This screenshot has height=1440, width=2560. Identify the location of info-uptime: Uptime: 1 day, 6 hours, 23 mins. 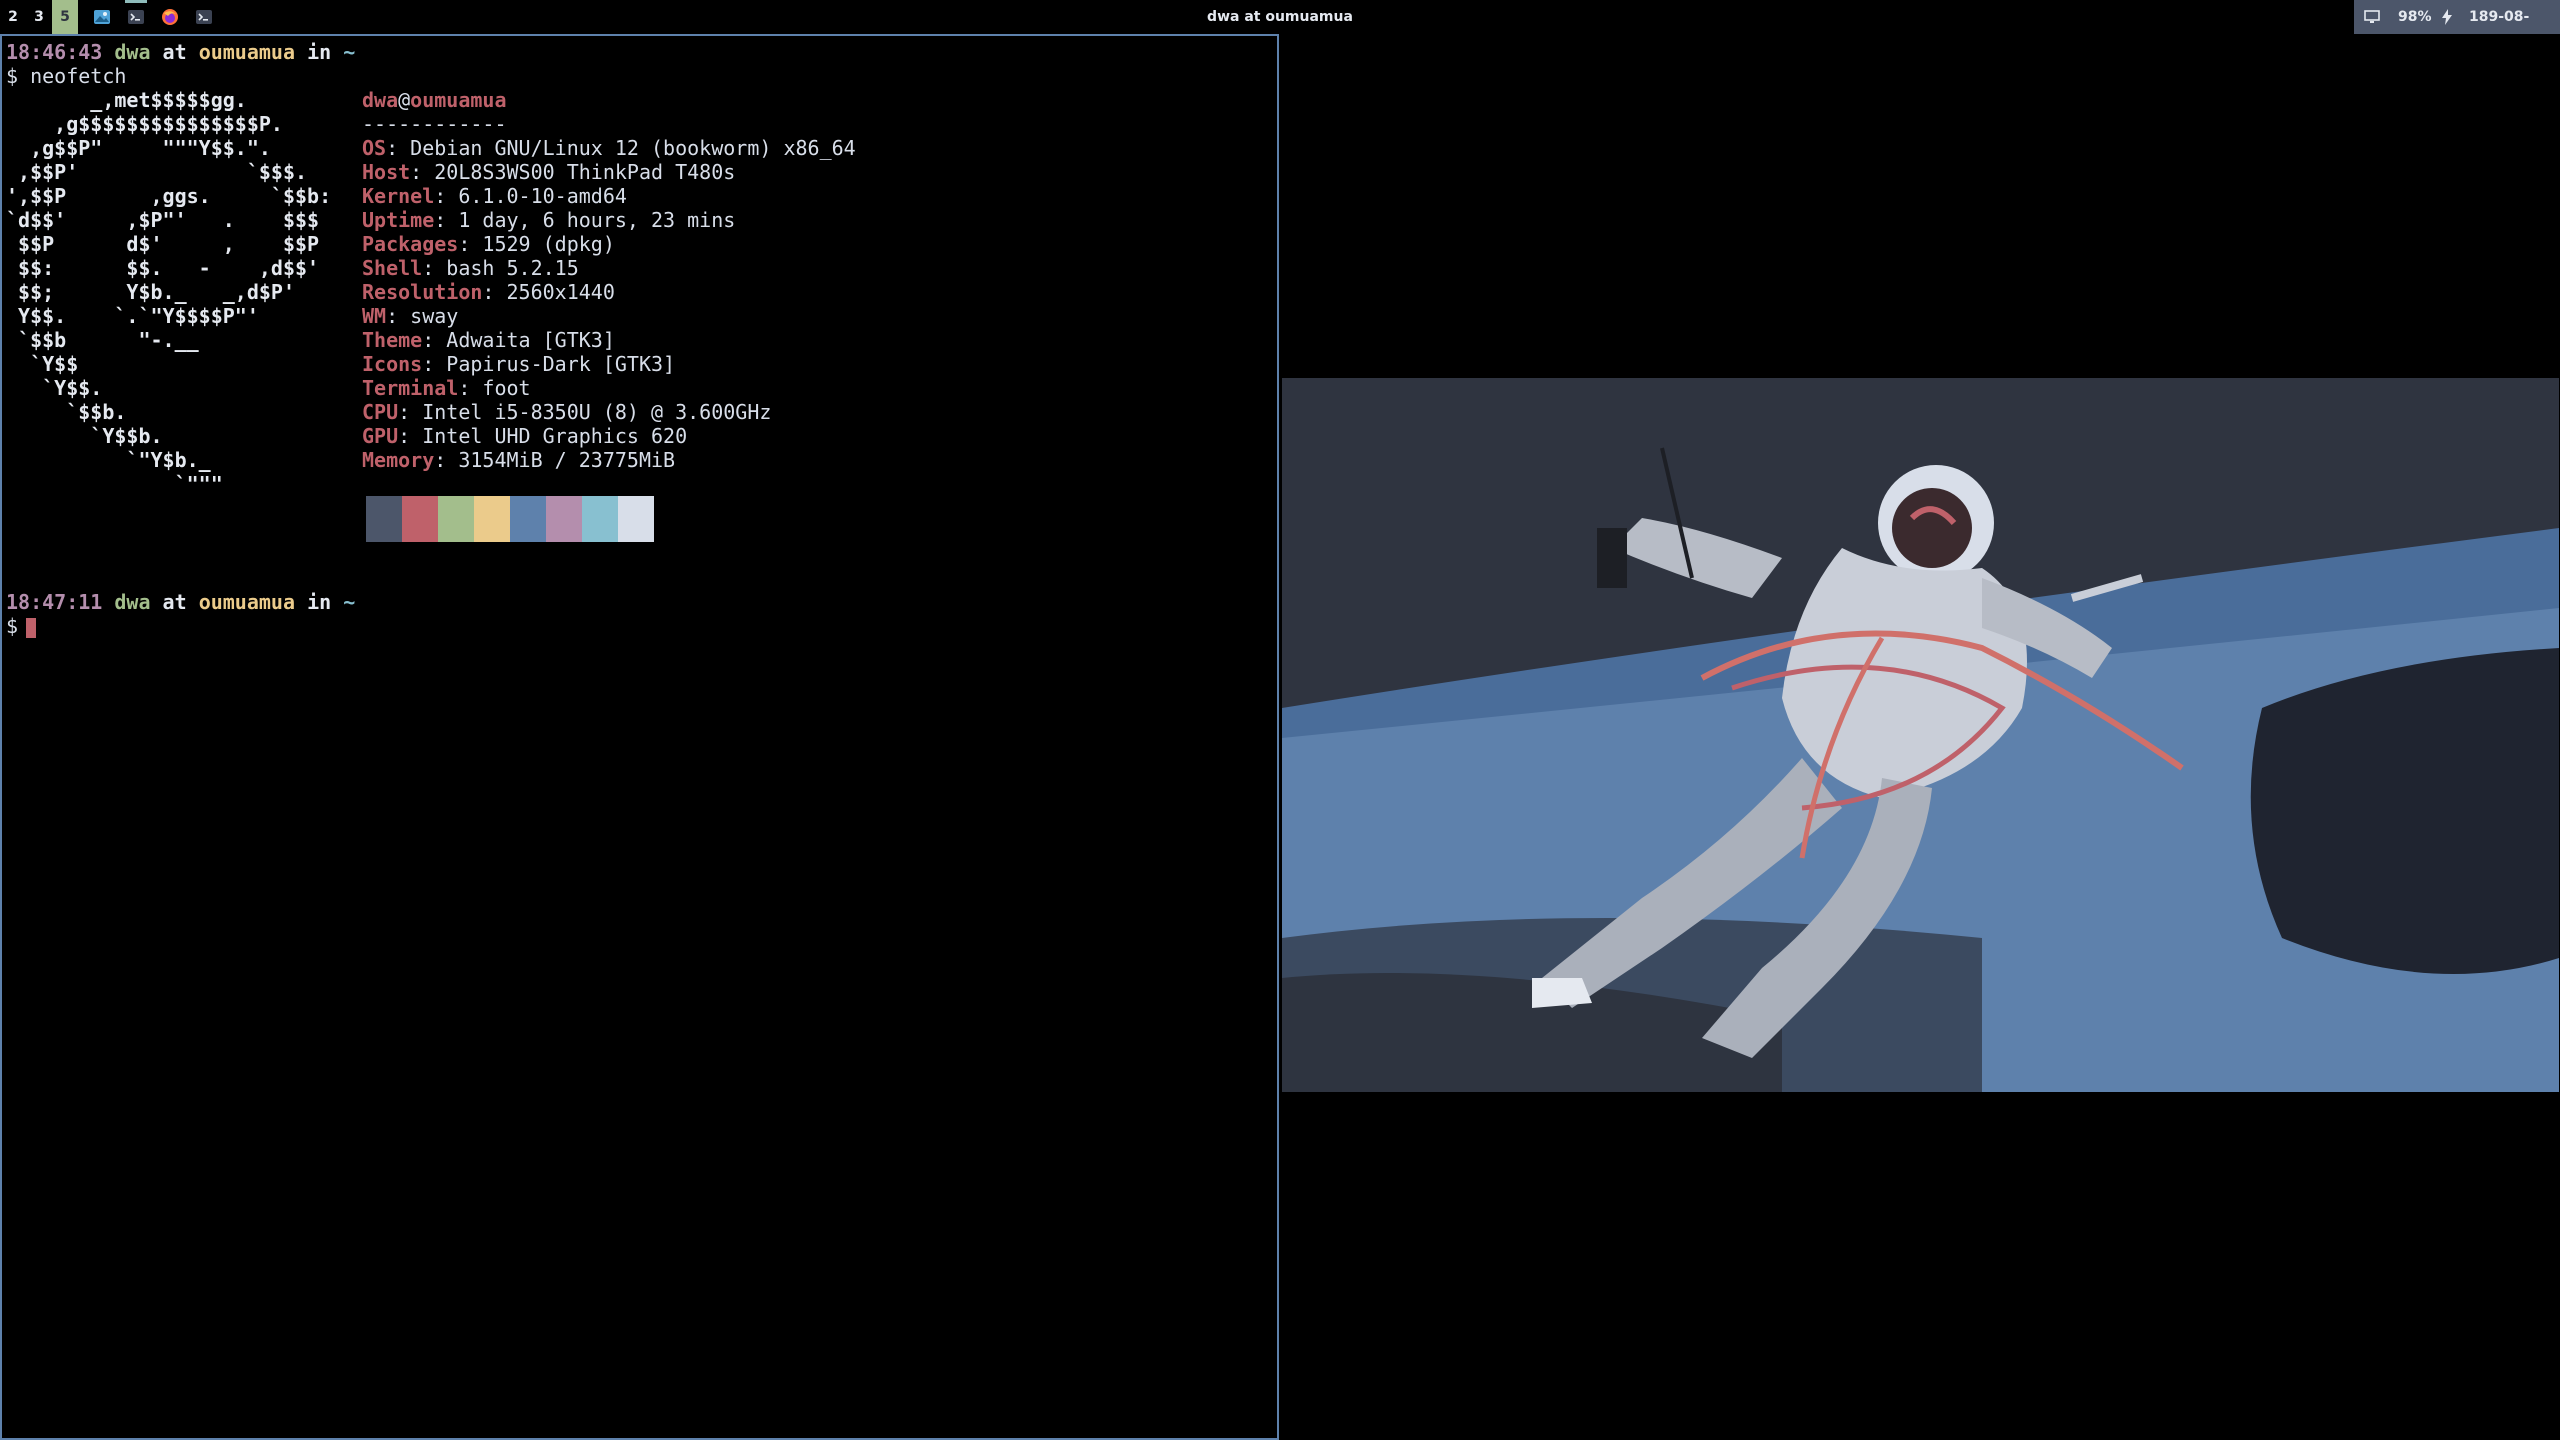
(548, 220).